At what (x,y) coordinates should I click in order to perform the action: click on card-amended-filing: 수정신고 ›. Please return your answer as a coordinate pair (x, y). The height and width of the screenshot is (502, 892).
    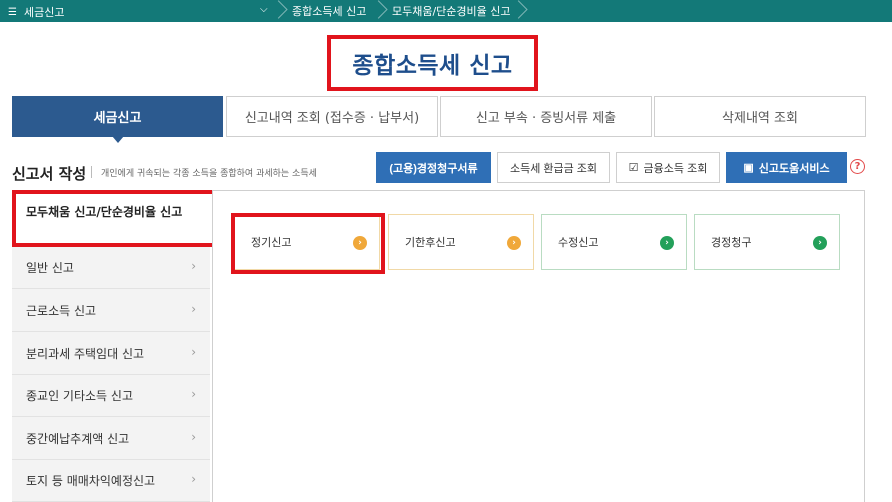
    Looking at the image, I should click on (614, 242).